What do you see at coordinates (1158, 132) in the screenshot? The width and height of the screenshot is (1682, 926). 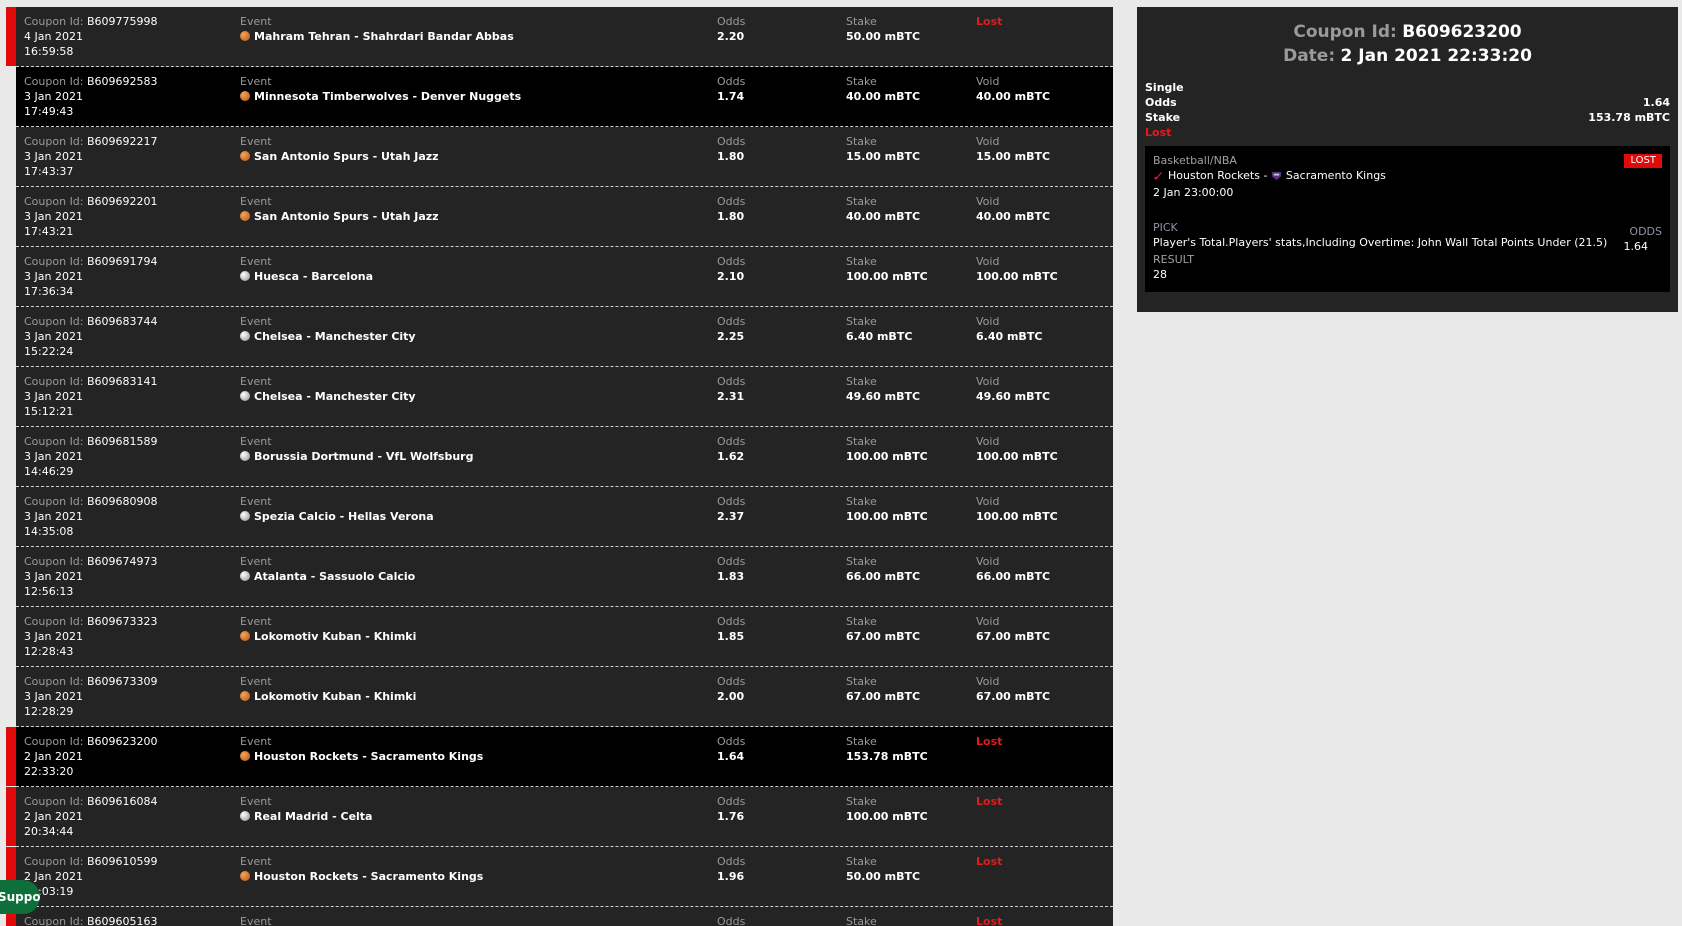 I see `summary-status: Lost` at bounding box center [1158, 132].